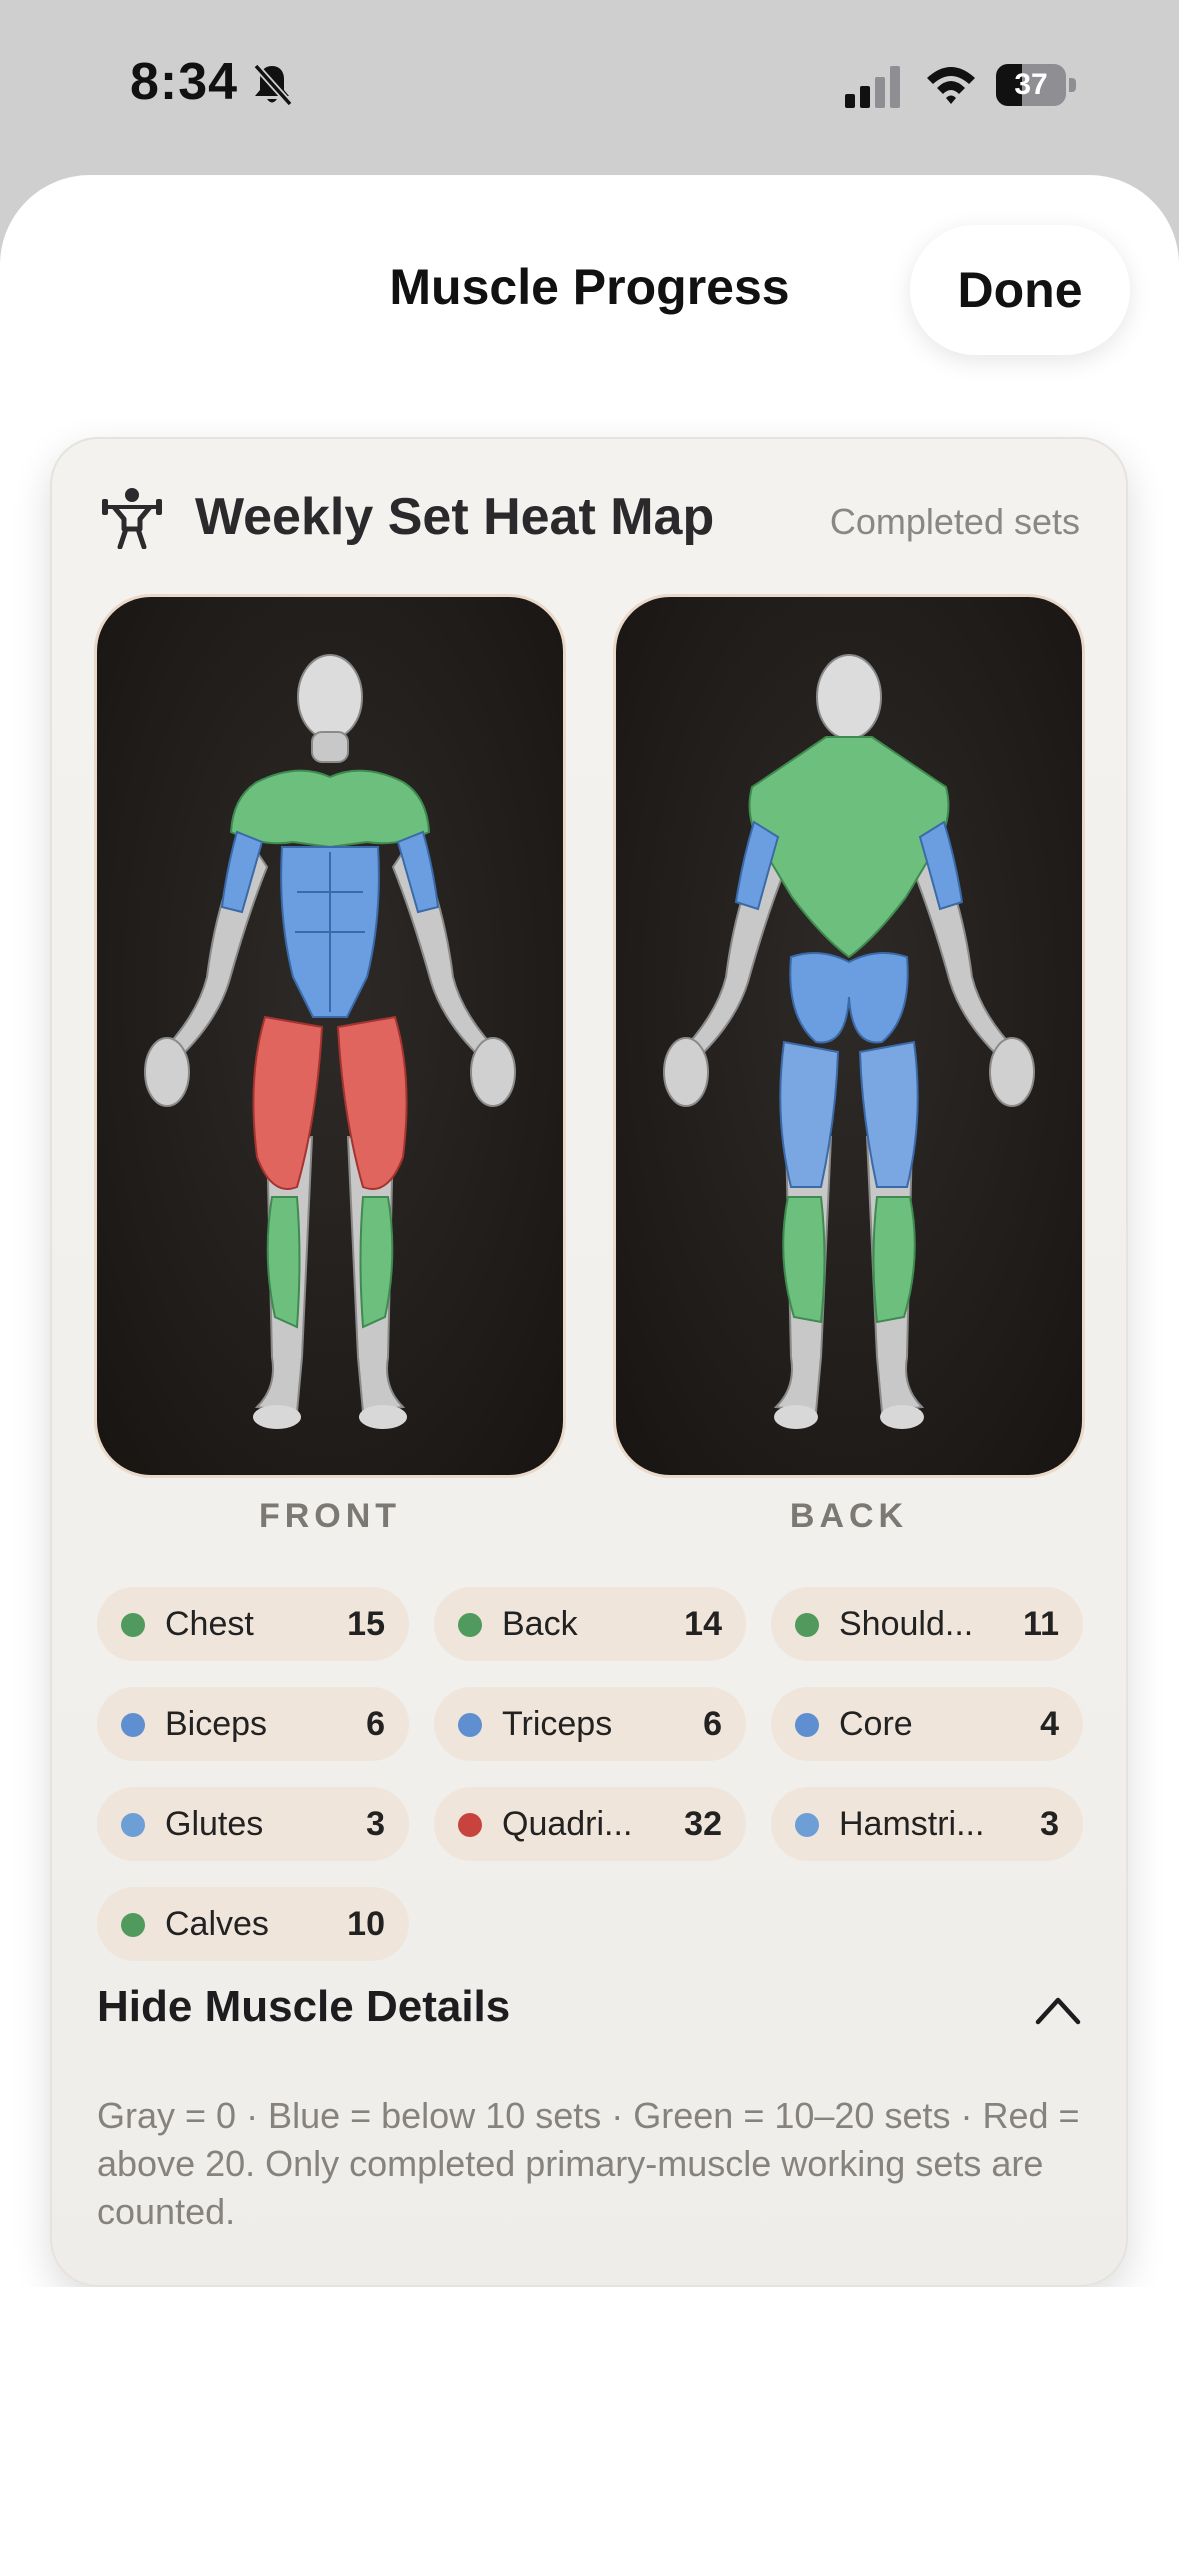 Image resolution: width=1179 pixels, height=2575 pixels. I want to click on weightlifter-icon, so click(132, 518).